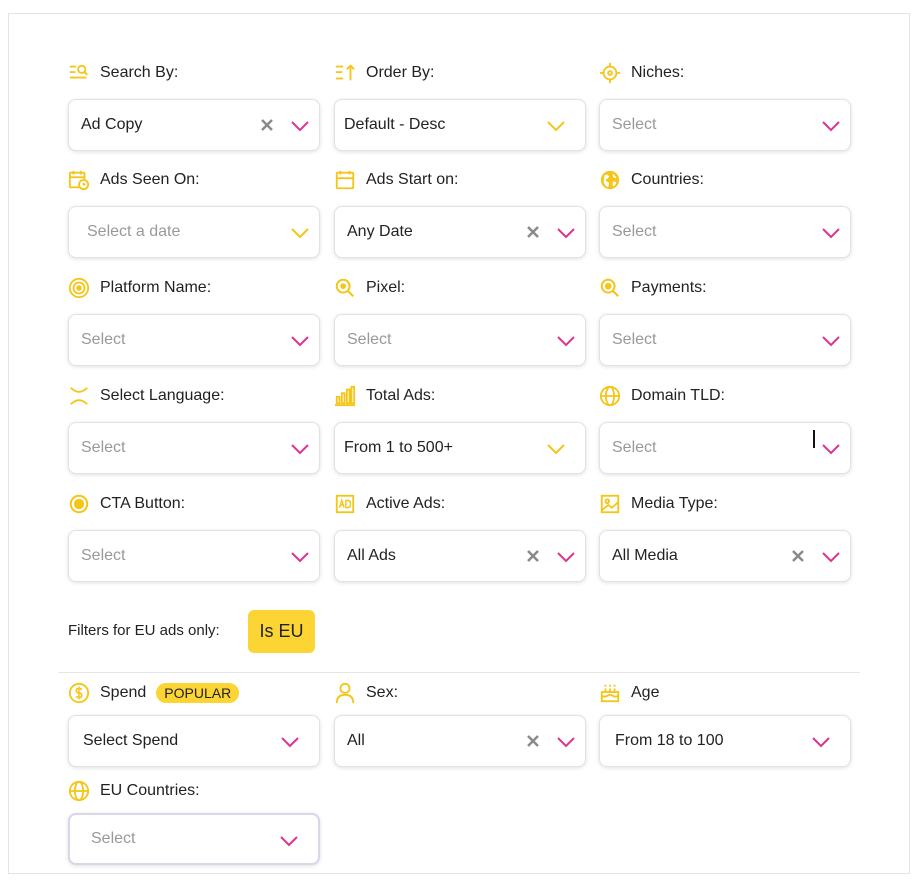 The image size is (918, 883). Describe the element at coordinates (150, 179) in the screenshot. I see `ads-seen-on-label: Ads Seen On:` at that location.